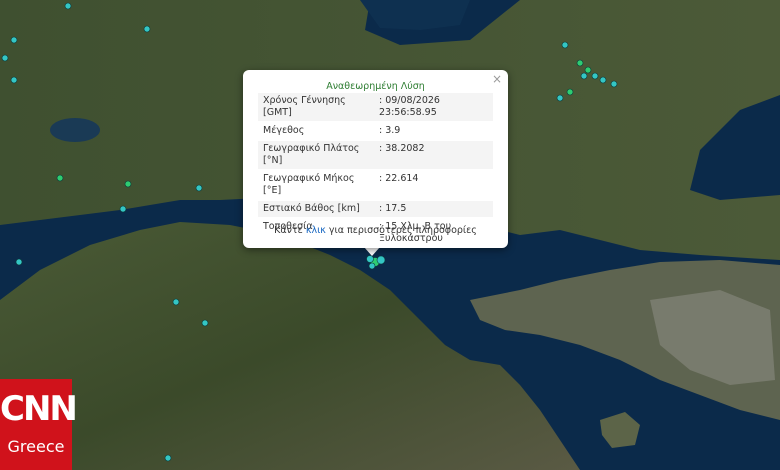  Describe the element at coordinates (402, 148) in the screenshot. I see `row-value: : 38.2082` at that location.